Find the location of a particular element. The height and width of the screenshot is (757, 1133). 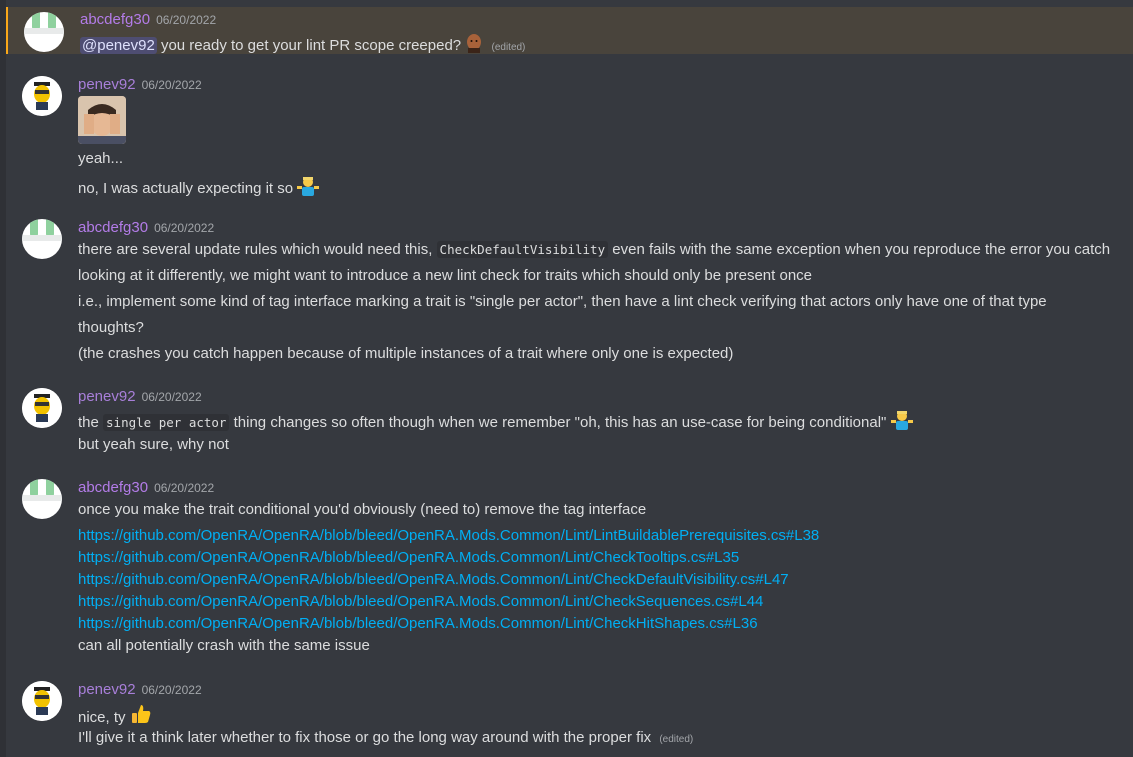

user-mention: @penev92 is located at coordinates (118, 45).